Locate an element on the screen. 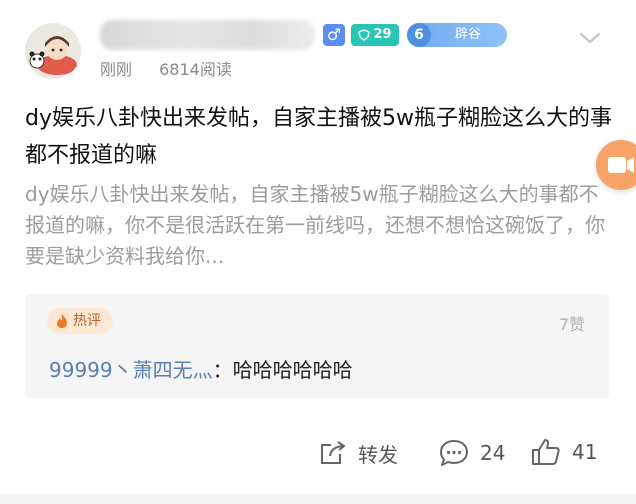 The height and width of the screenshot is (504, 636). bottom-divider is located at coordinates (318, 499).